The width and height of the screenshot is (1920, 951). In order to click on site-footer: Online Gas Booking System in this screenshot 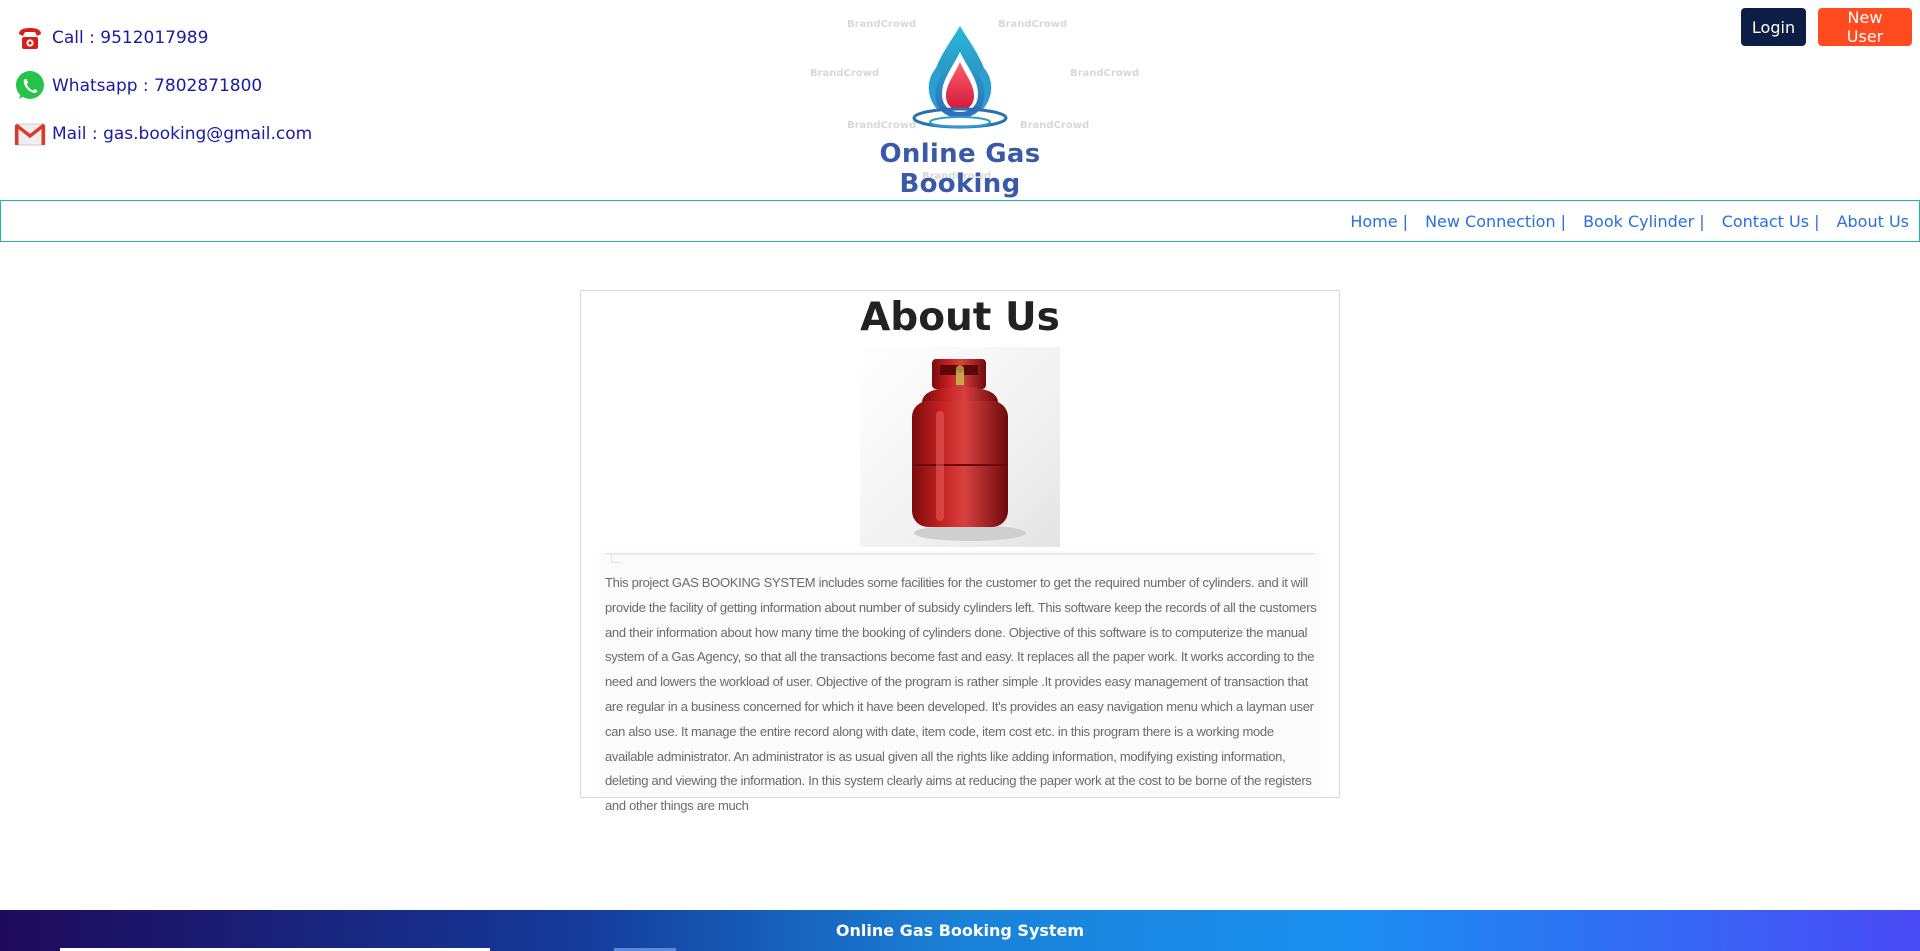, I will do `click(960, 930)`.